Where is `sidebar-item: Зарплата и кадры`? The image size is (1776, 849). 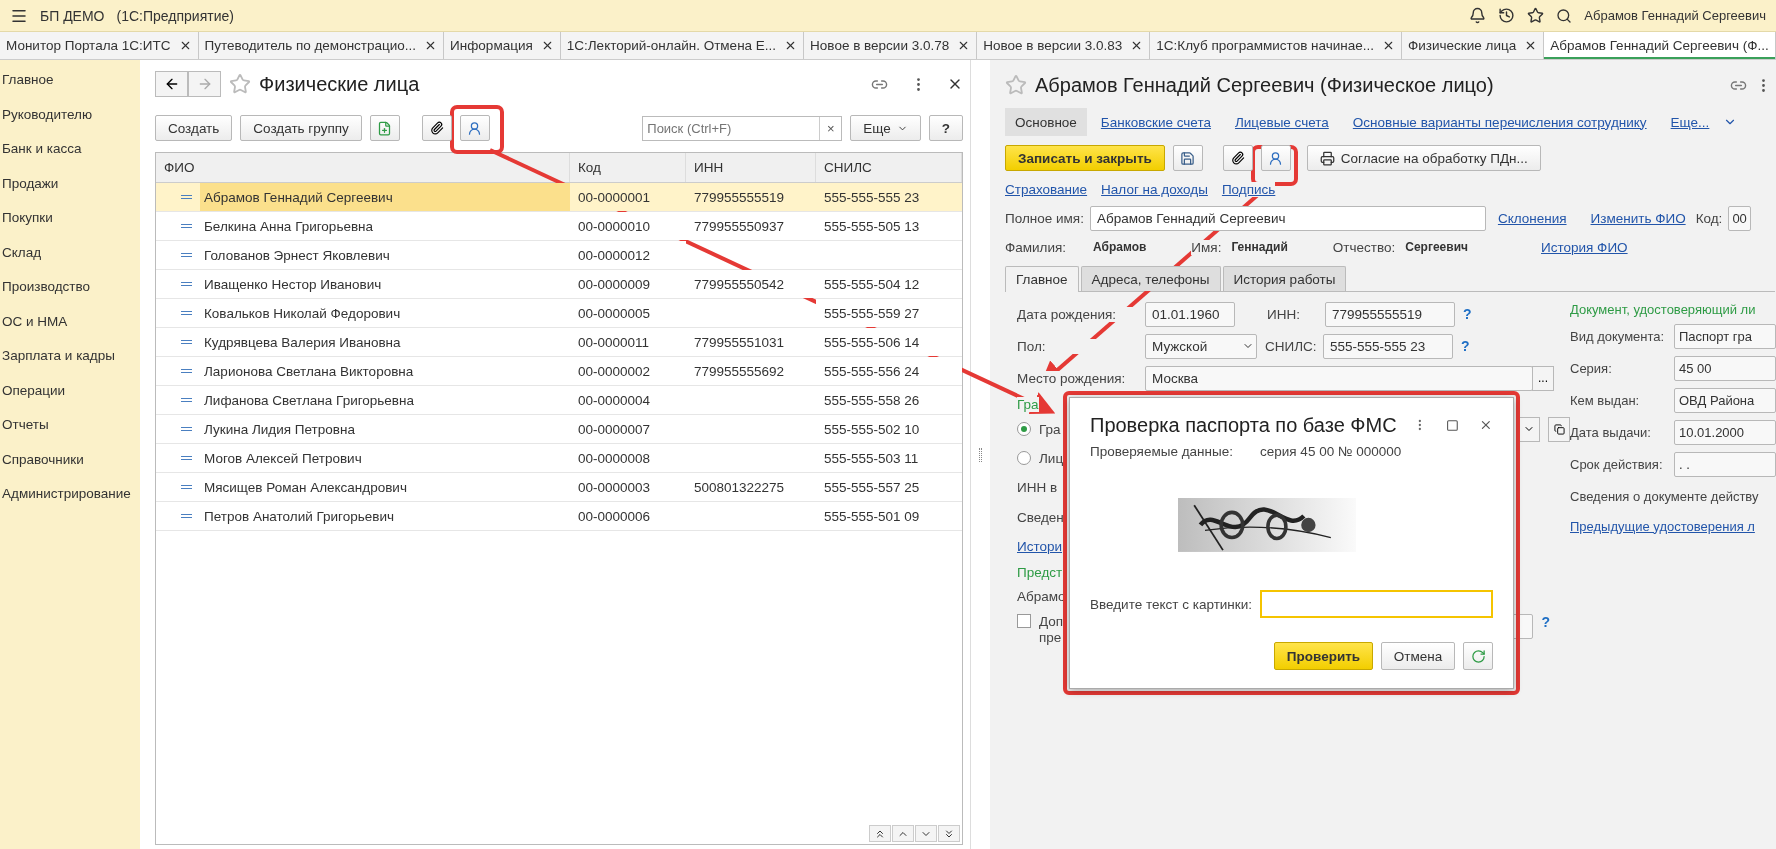 sidebar-item: Зарплата и кадры is located at coordinates (70, 365).